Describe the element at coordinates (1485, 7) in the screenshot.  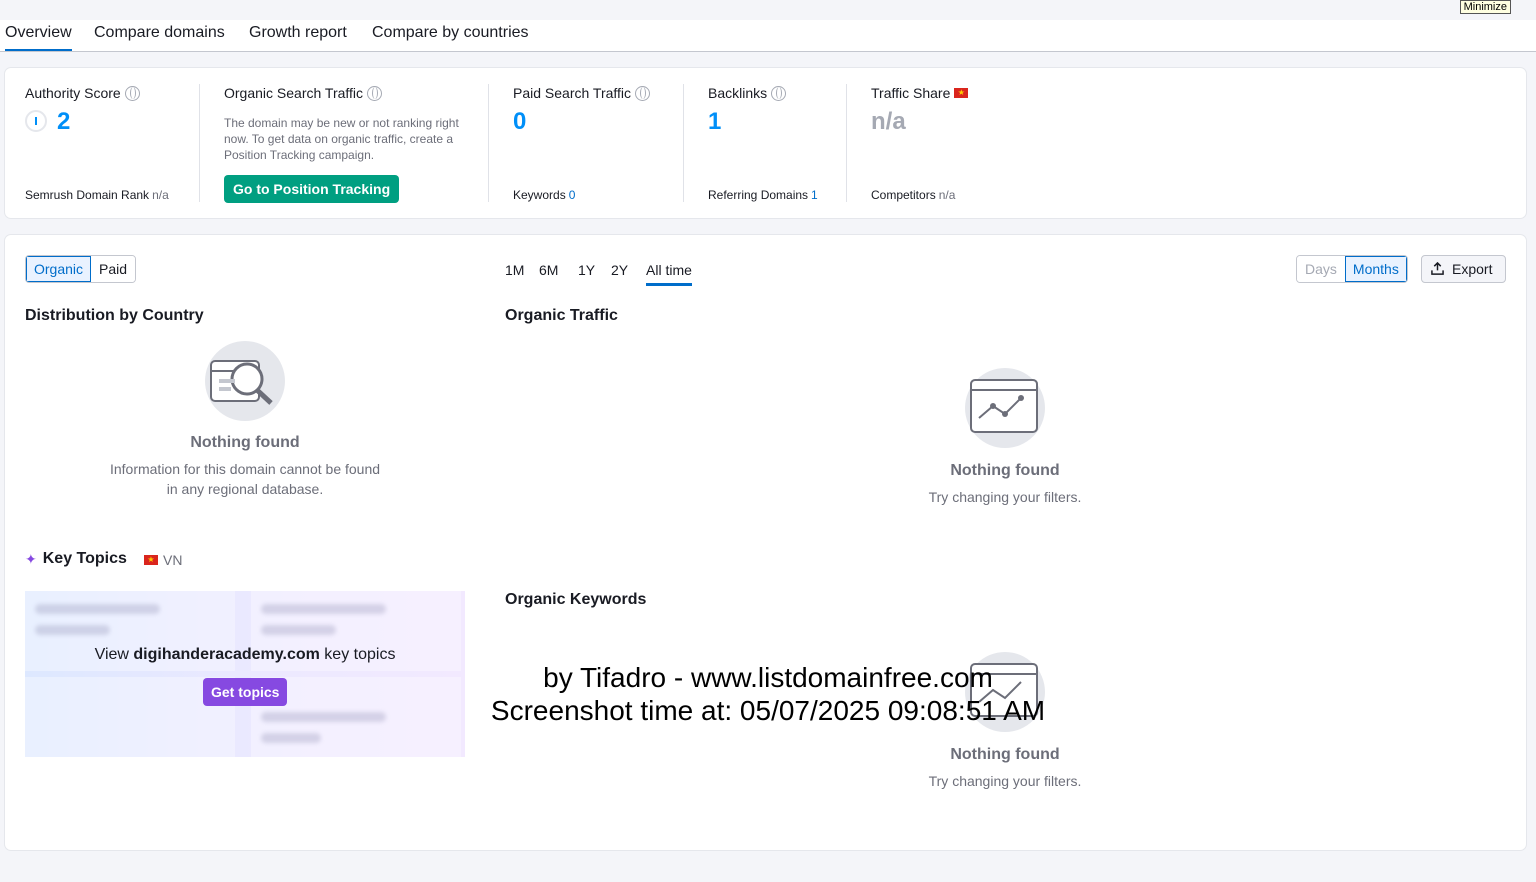
I see `minimize-tooltip: Minimize` at that location.